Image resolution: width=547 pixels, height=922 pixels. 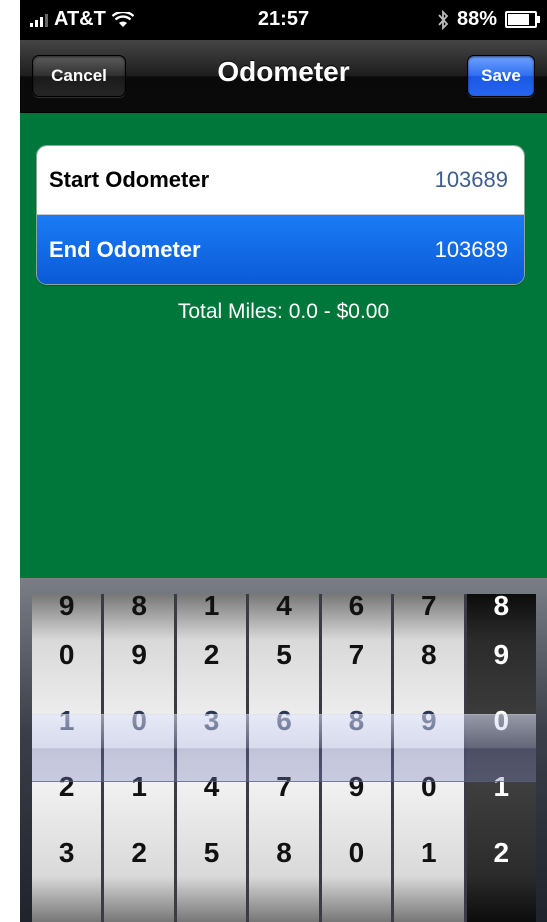 I want to click on wheel-digit: 6, so click(x=356, y=607).